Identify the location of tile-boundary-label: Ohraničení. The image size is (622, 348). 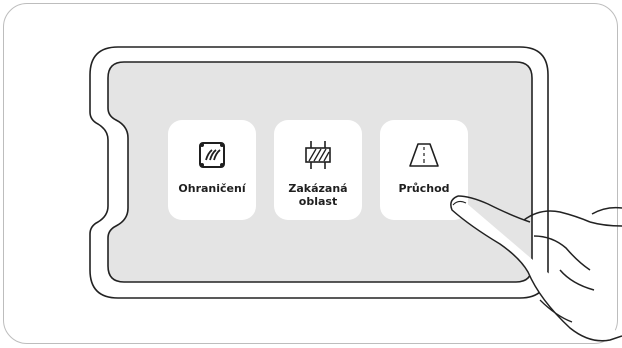
(212, 188).